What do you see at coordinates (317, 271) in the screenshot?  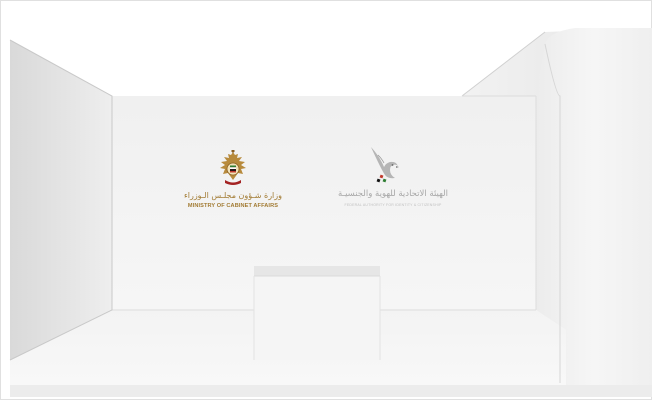 I see `counter-top` at bounding box center [317, 271].